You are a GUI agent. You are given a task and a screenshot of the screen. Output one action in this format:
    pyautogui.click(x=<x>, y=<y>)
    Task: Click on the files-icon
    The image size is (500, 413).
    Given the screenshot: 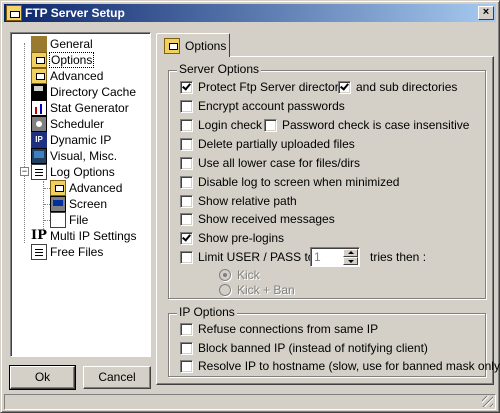 What is the action you would take?
    pyautogui.click(x=39, y=252)
    